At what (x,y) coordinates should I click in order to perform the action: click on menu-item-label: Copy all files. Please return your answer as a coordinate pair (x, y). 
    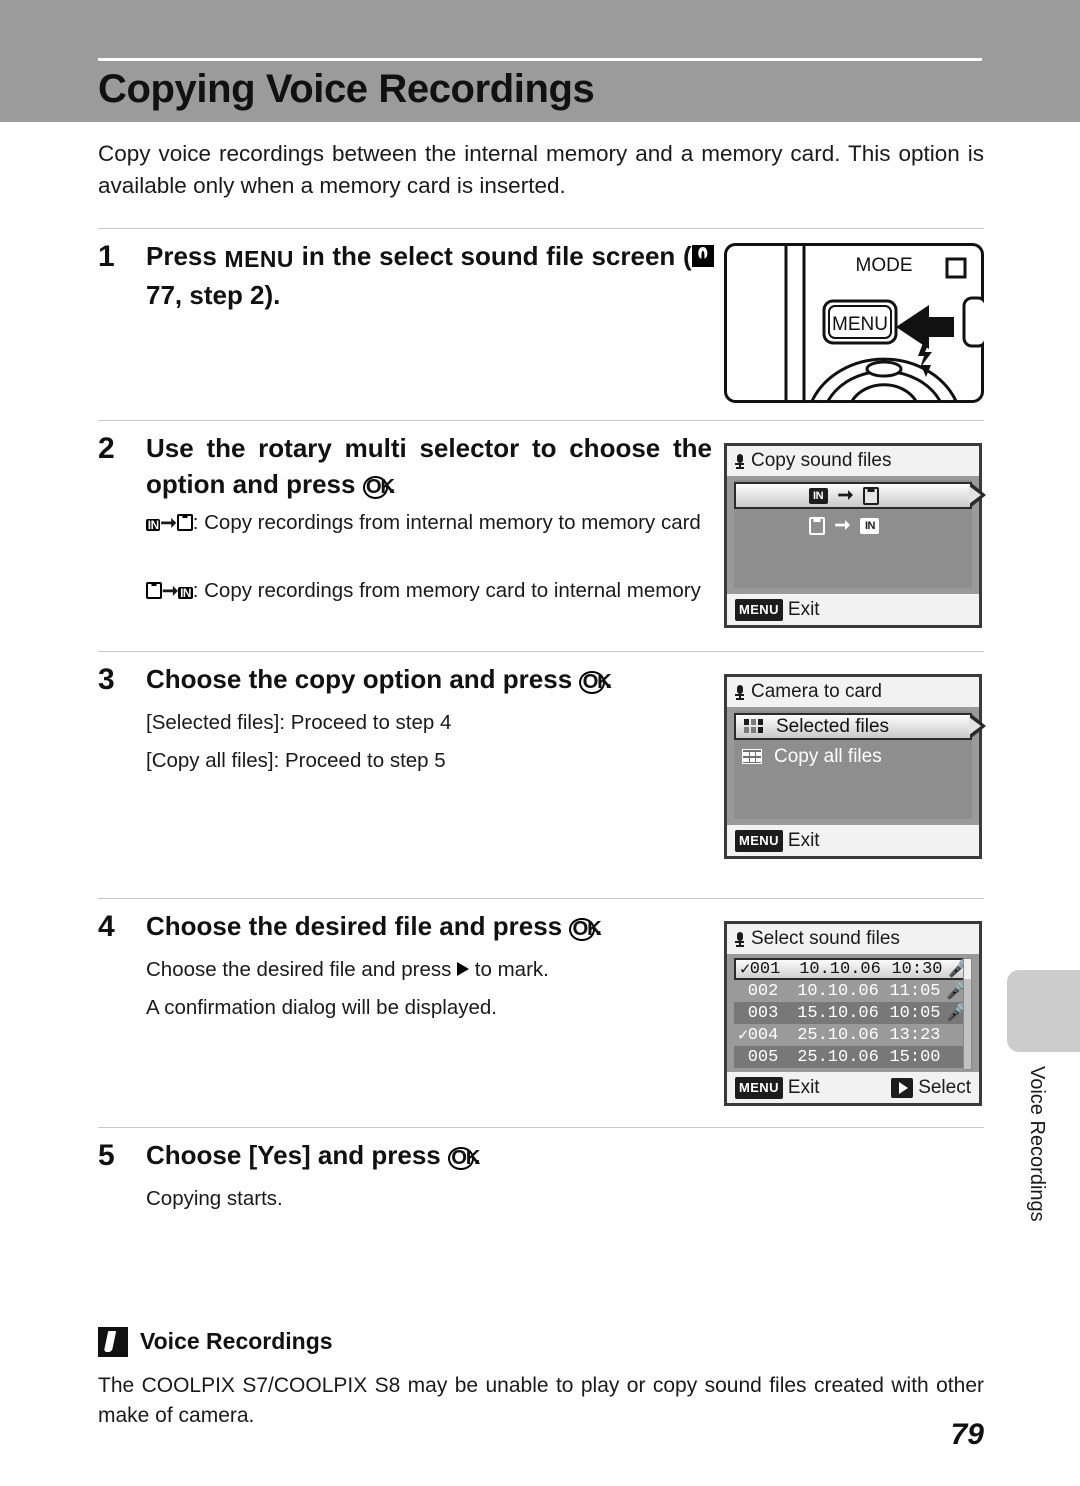
    Looking at the image, I should click on (828, 756).